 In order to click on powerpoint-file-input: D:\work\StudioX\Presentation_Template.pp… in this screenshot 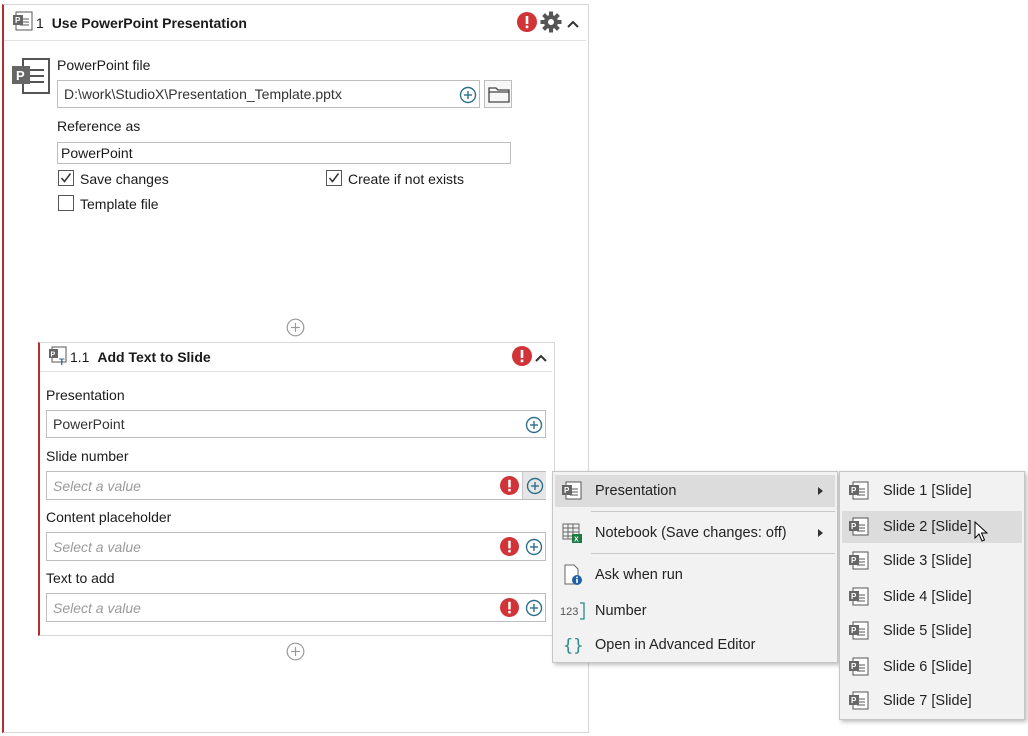, I will do `click(268, 94)`.